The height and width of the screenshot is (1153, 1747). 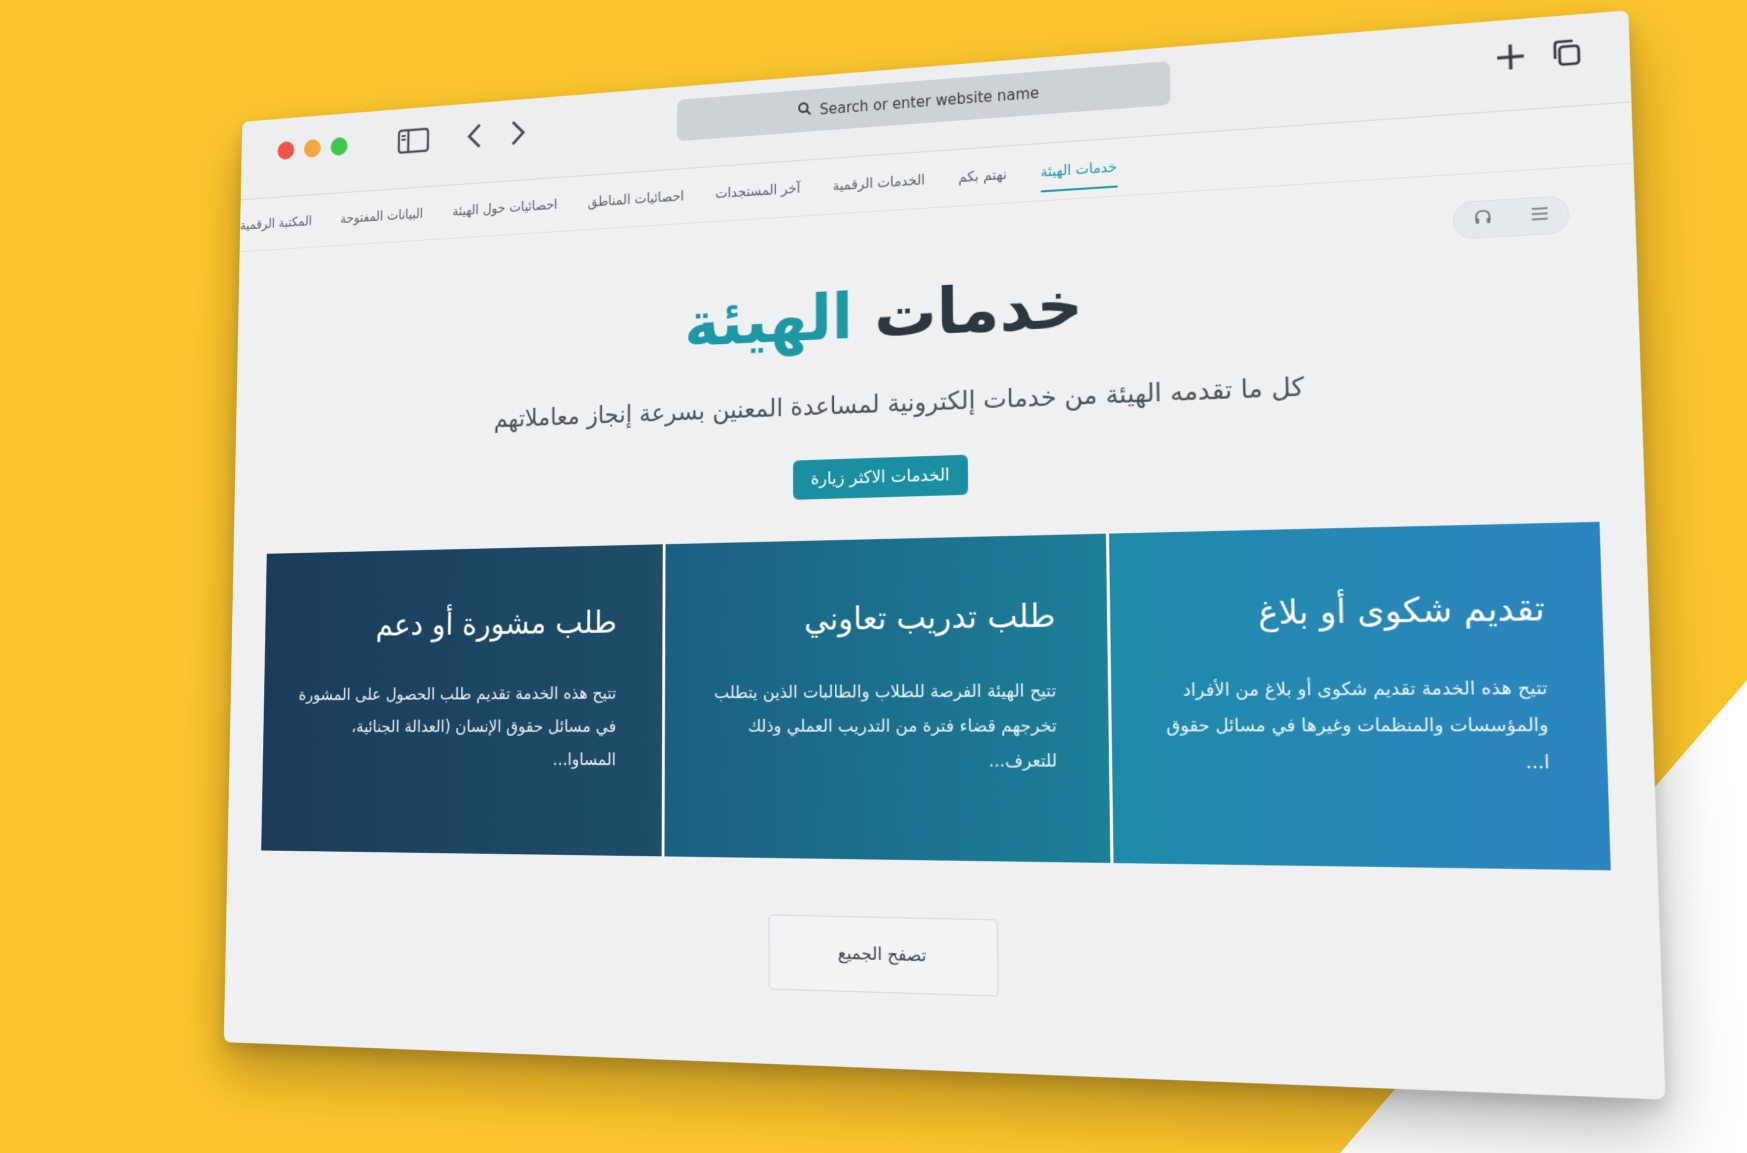 I want to click on headphones-icon, so click(x=1482, y=219).